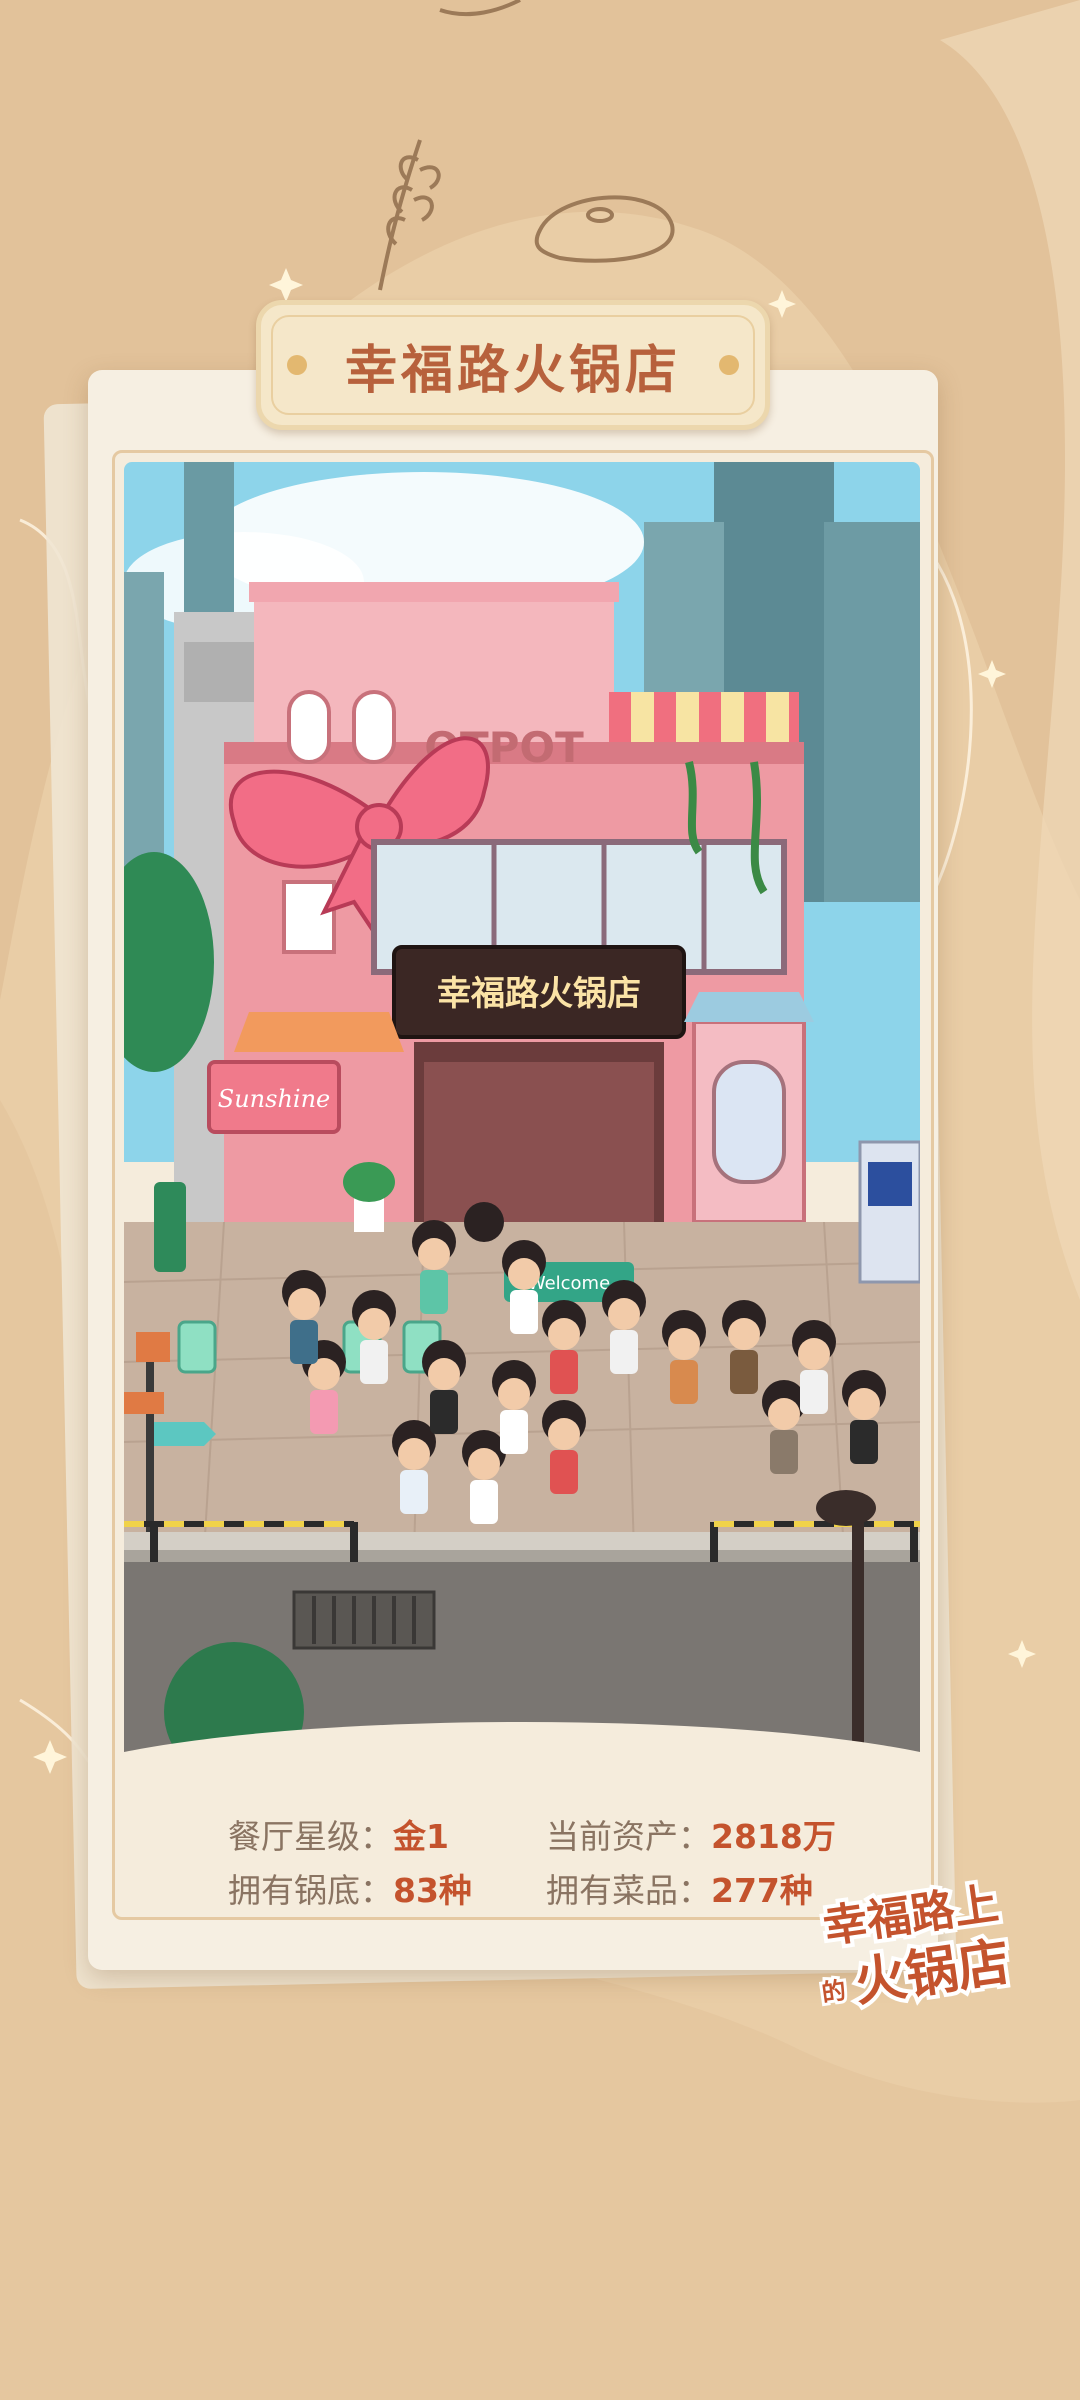  Describe the element at coordinates (421, 1836) in the screenshot. I see `stat-value: 金1` at that location.